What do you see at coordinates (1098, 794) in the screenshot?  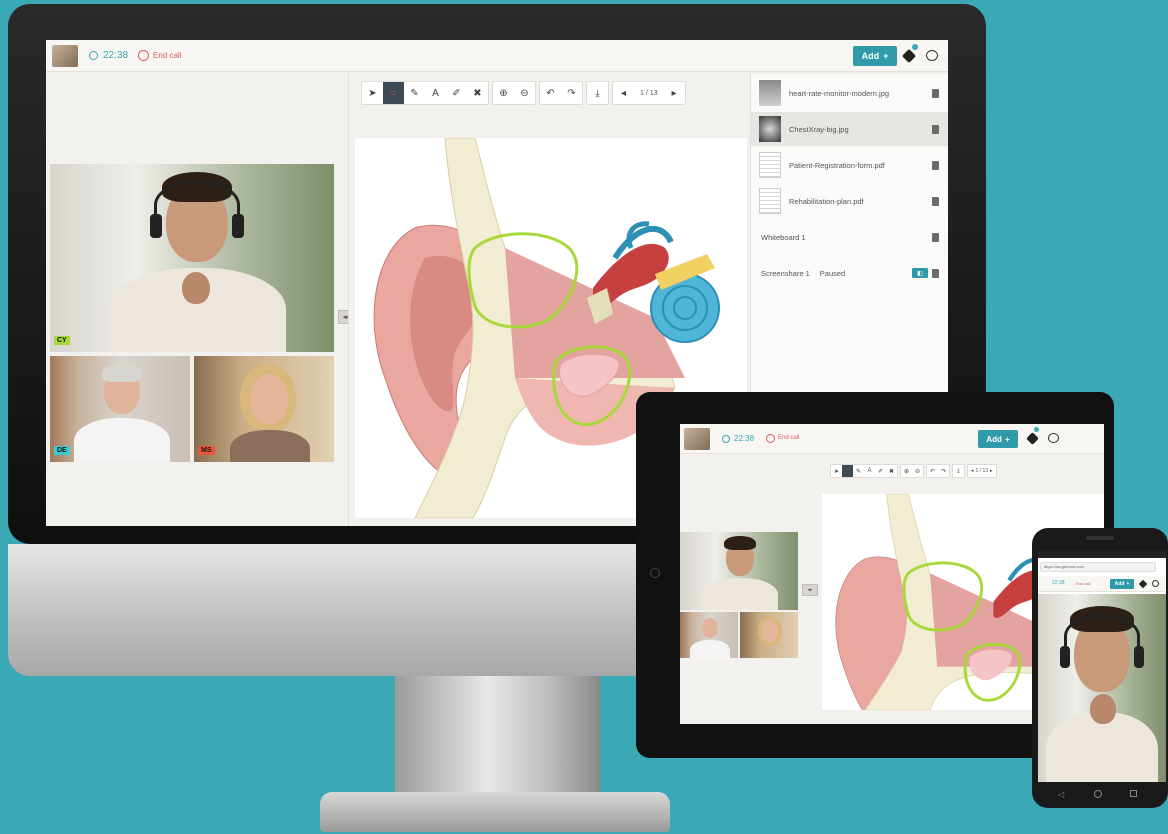 I see `home-icon` at bounding box center [1098, 794].